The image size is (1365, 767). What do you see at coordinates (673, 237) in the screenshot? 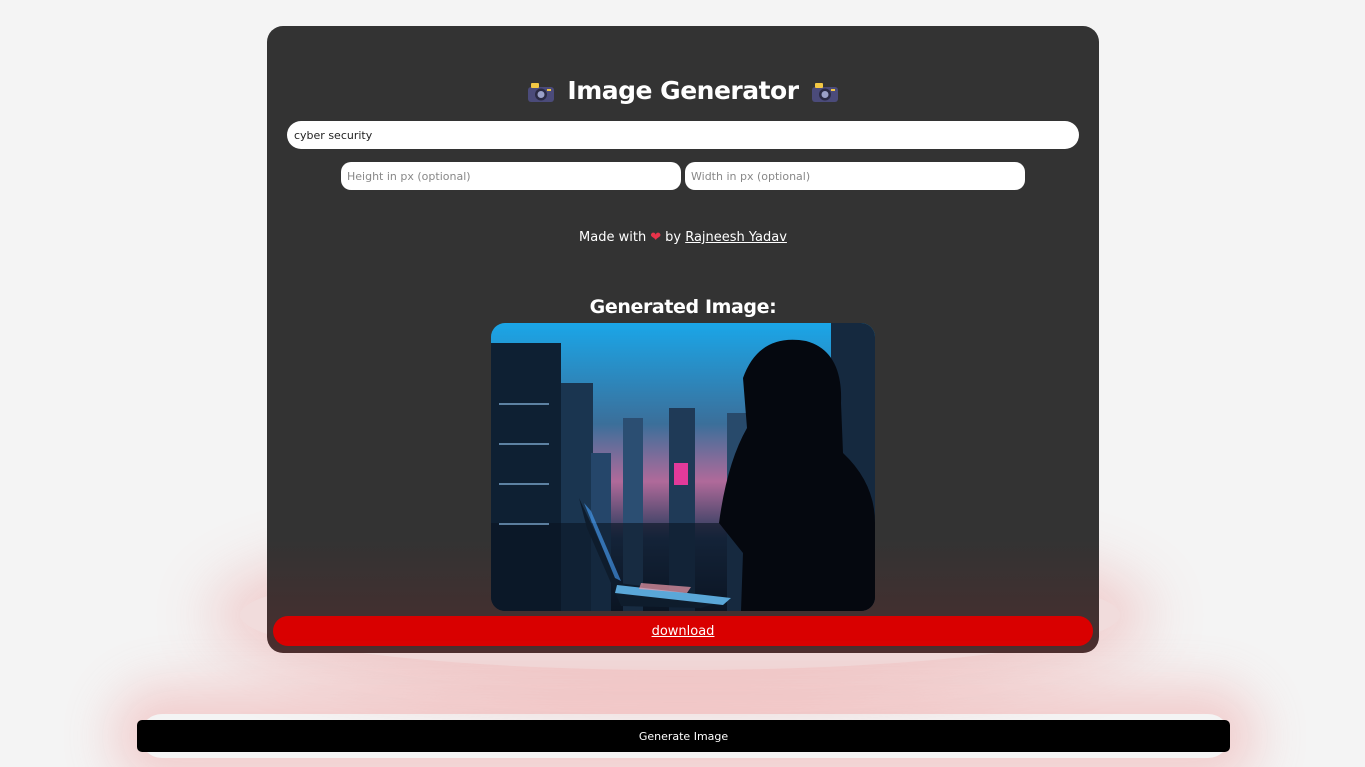
I see `credit-by: by` at bounding box center [673, 237].